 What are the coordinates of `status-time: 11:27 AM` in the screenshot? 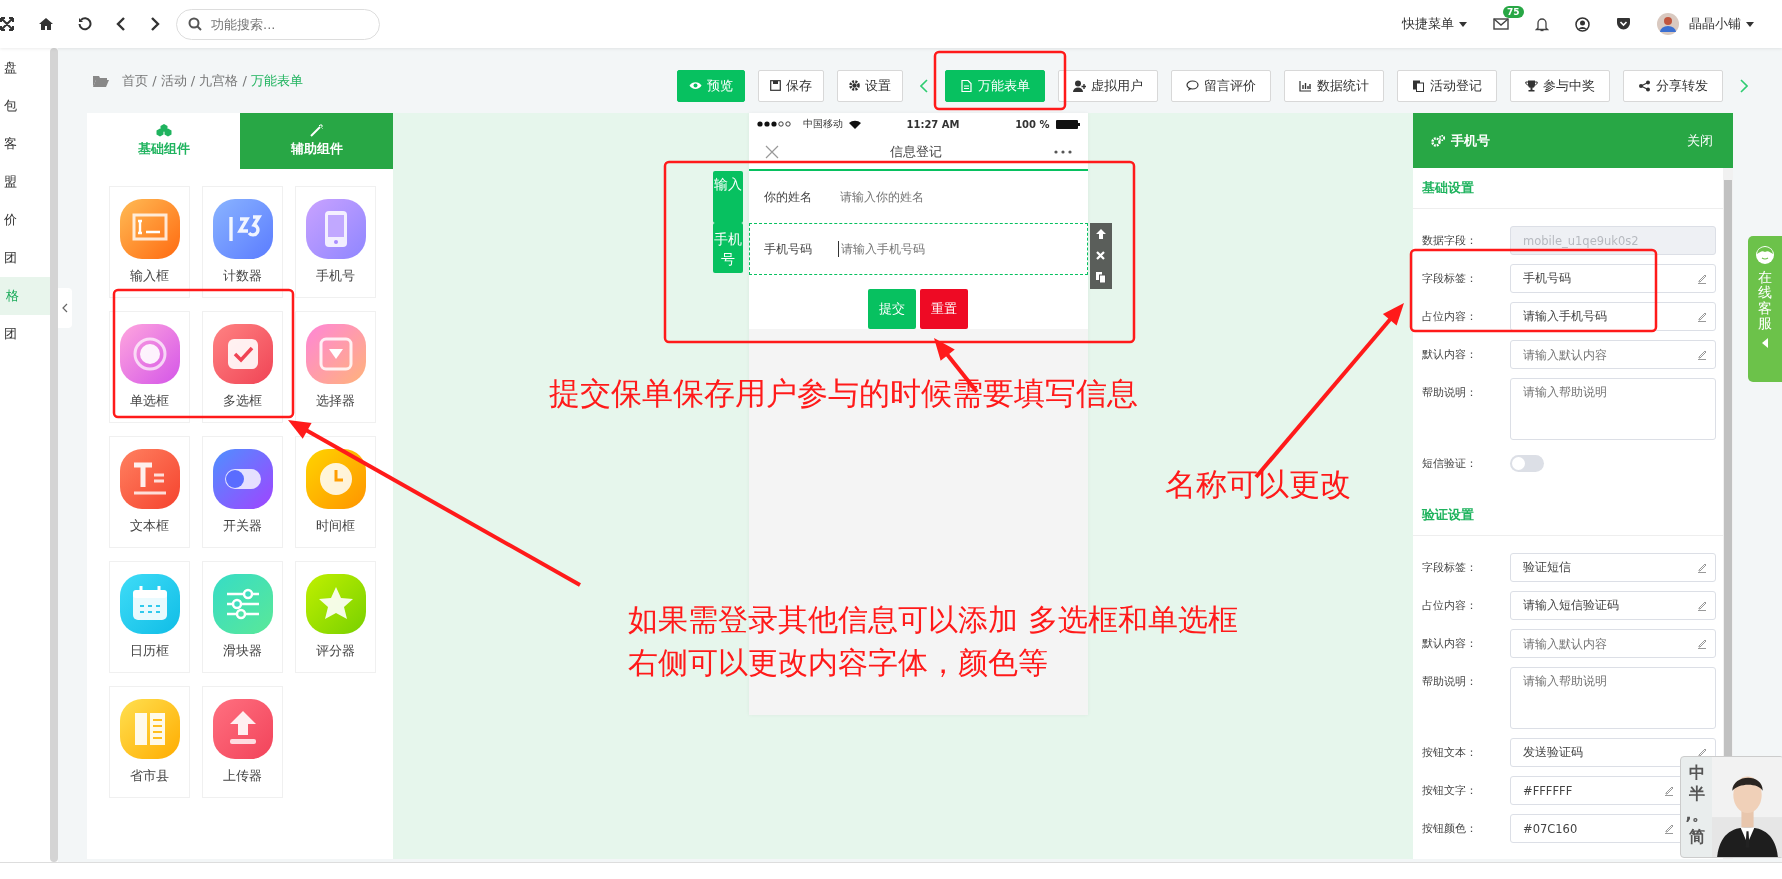 It's located at (933, 124).